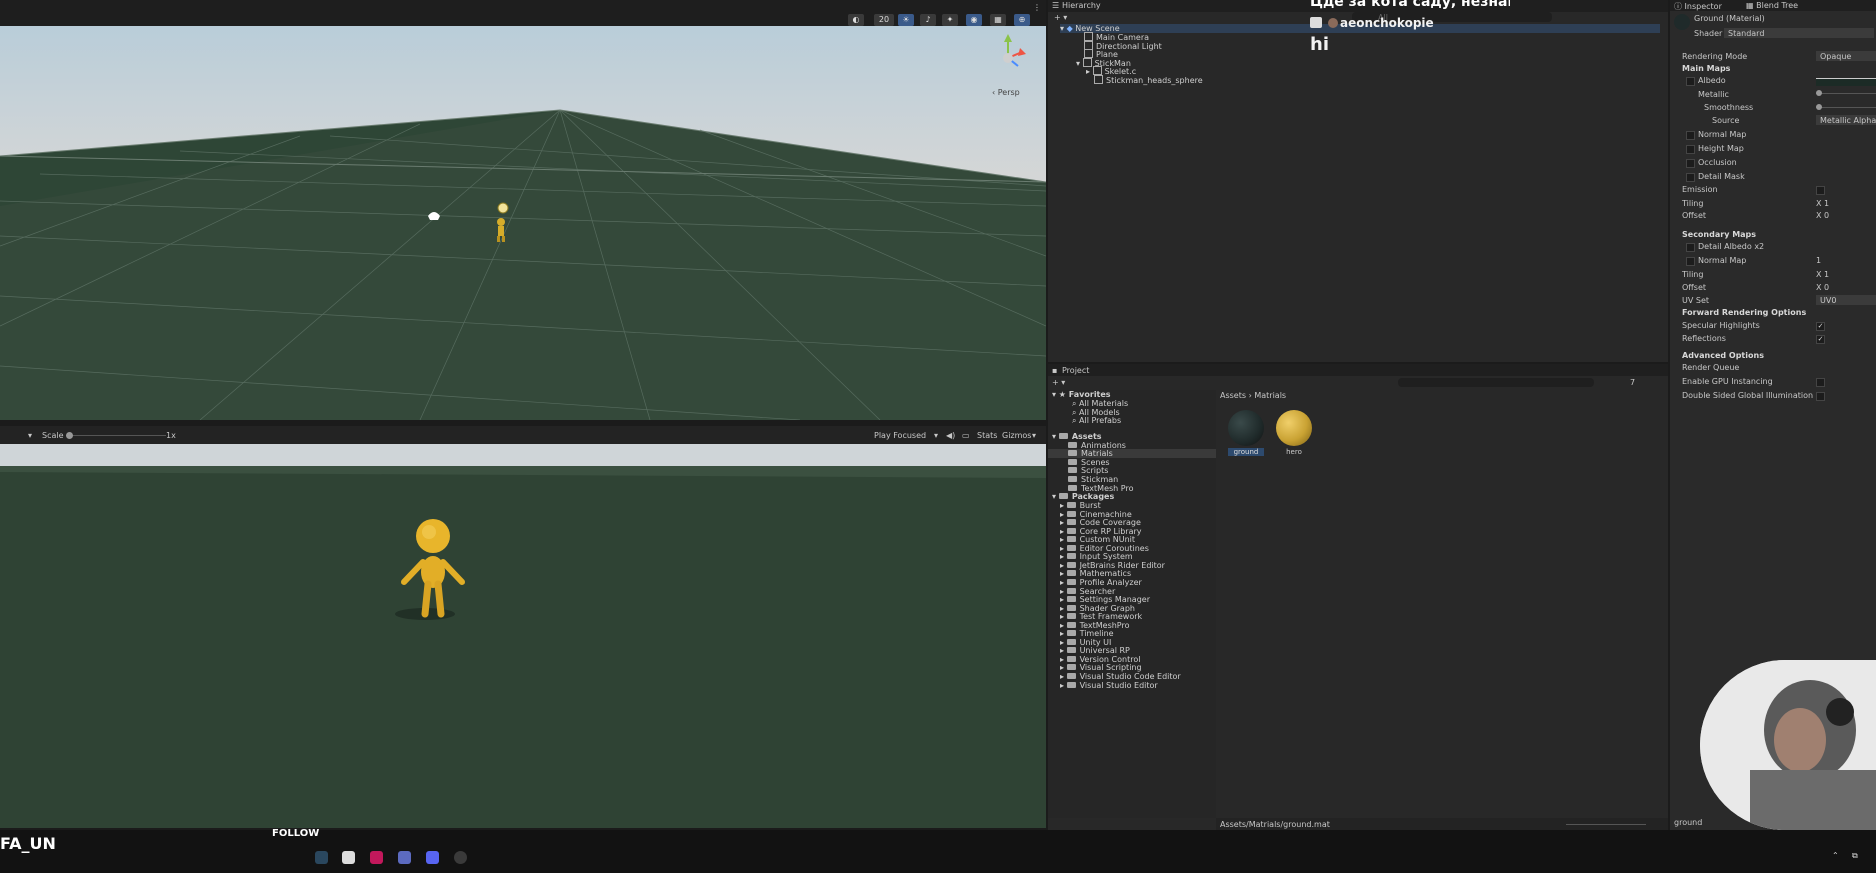 Image resolution: width=1876 pixels, height=873 pixels. What do you see at coordinates (1132, 453) in the screenshot?
I see `asset-folder-selected: Matrials` at bounding box center [1132, 453].